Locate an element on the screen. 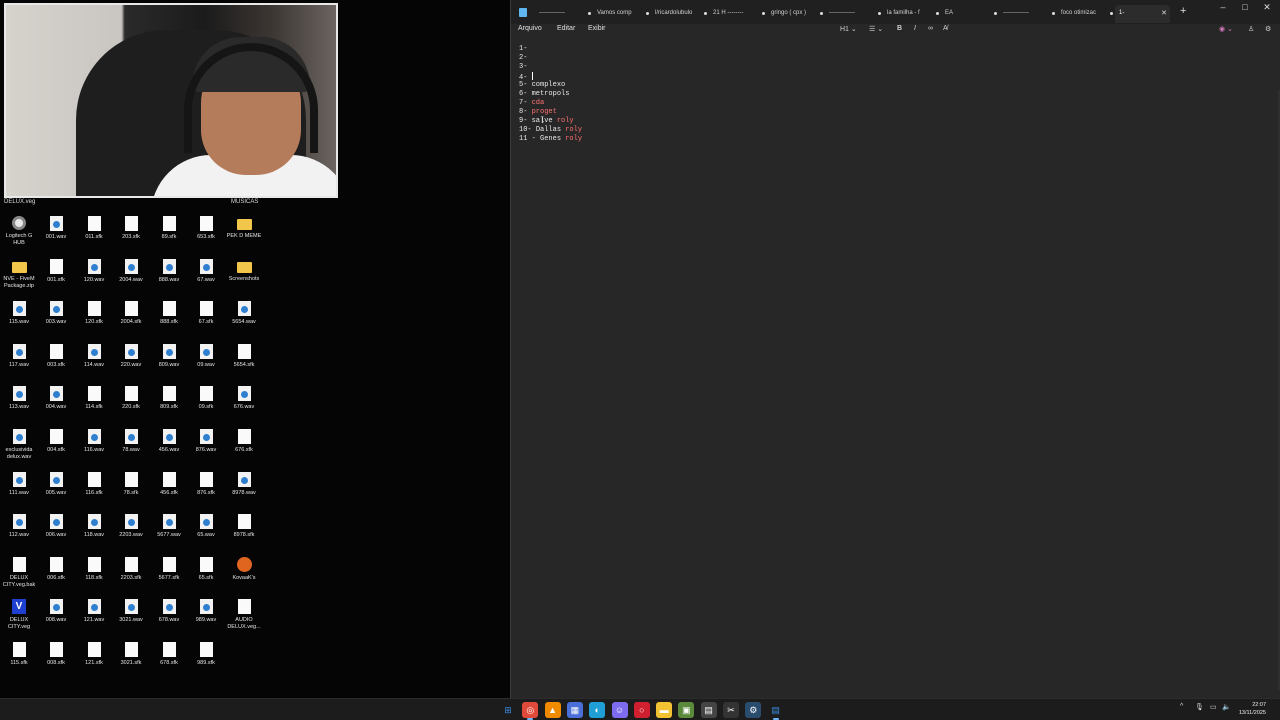  desktop-icon: DELUX CITY.veg.bak is located at coordinates (19, 577).